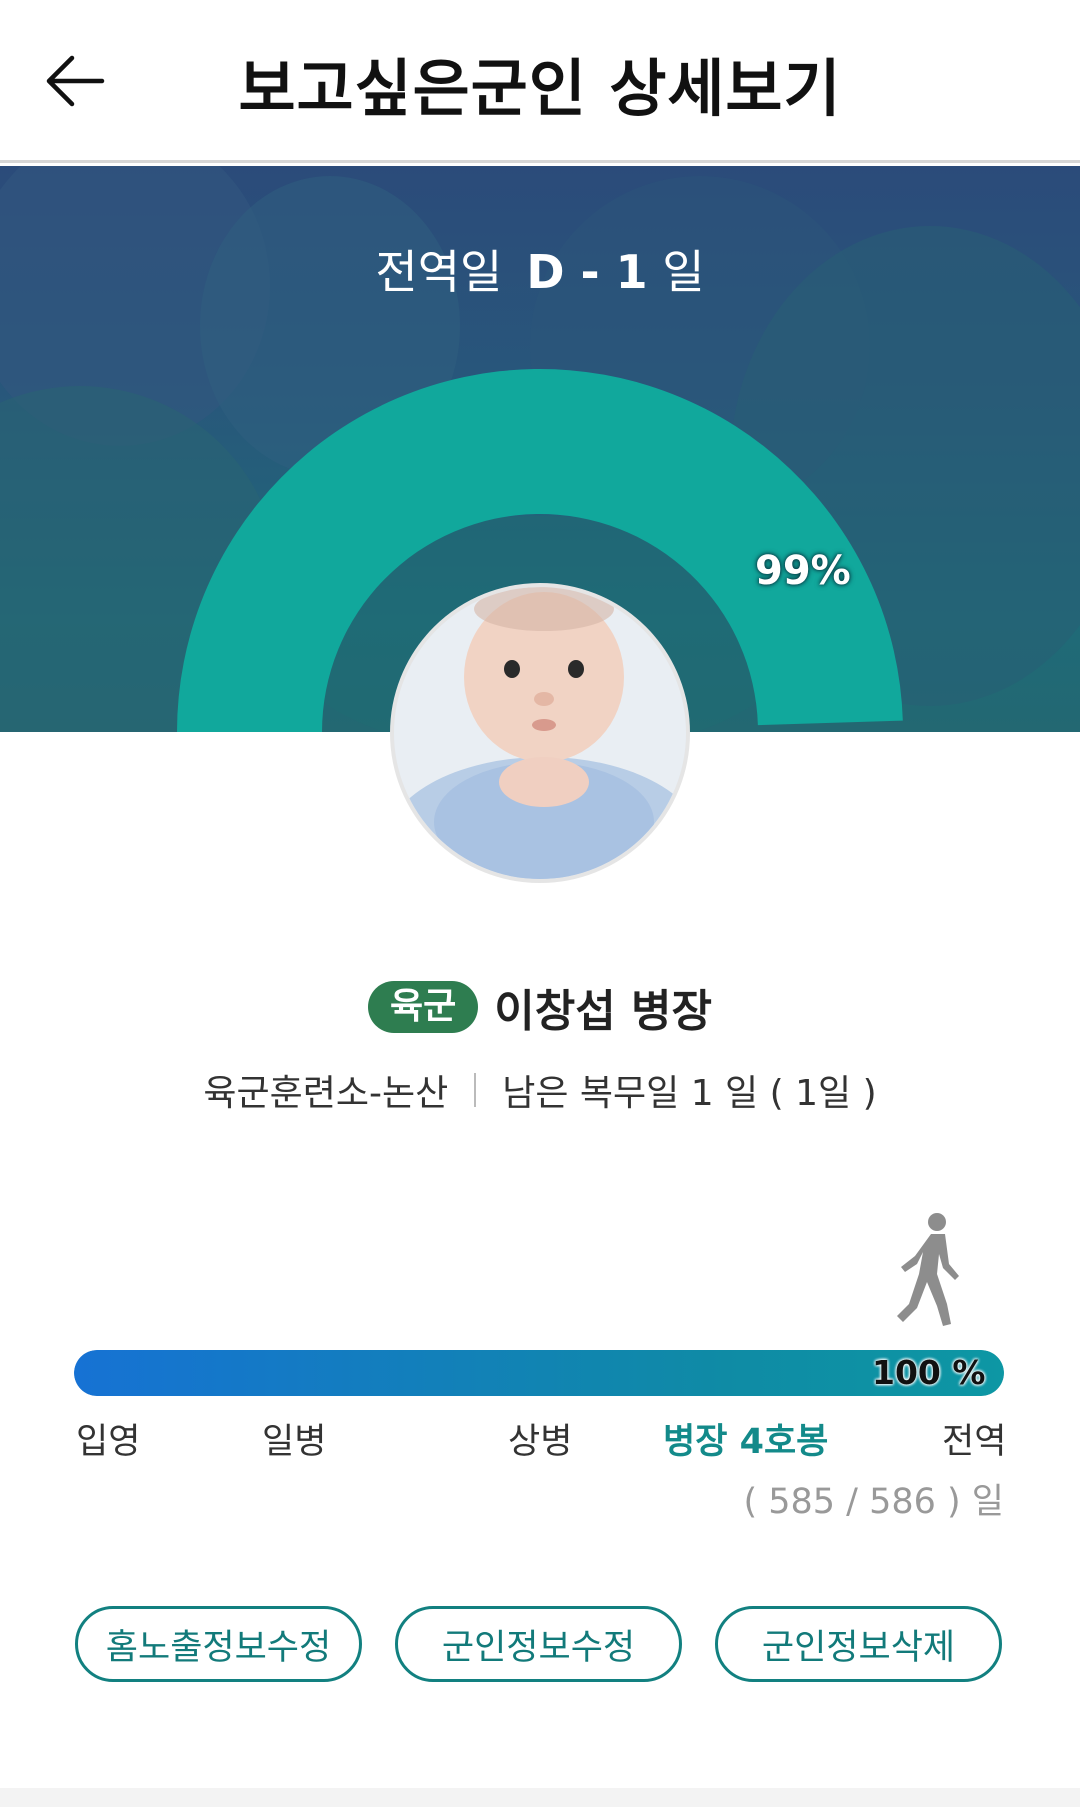 This screenshot has height=1807, width=1080. Describe the element at coordinates (218, 1644) in the screenshot. I see `edit-home-info-button: 홈노출정보수정` at that location.